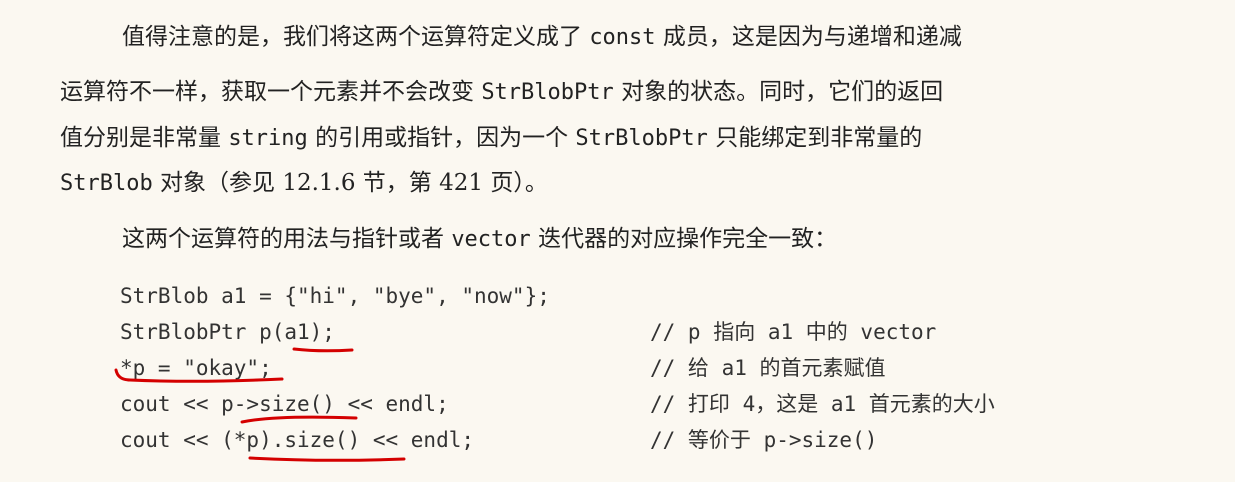 The height and width of the screenshot is (482, 1235). Describe the element at coordinates (542, 37) in the screenshot. I see `paragraph-line: 值得注意的是，我们将这两个运算符定义成了 const 成员，这是因为与递增和递减` at that location.